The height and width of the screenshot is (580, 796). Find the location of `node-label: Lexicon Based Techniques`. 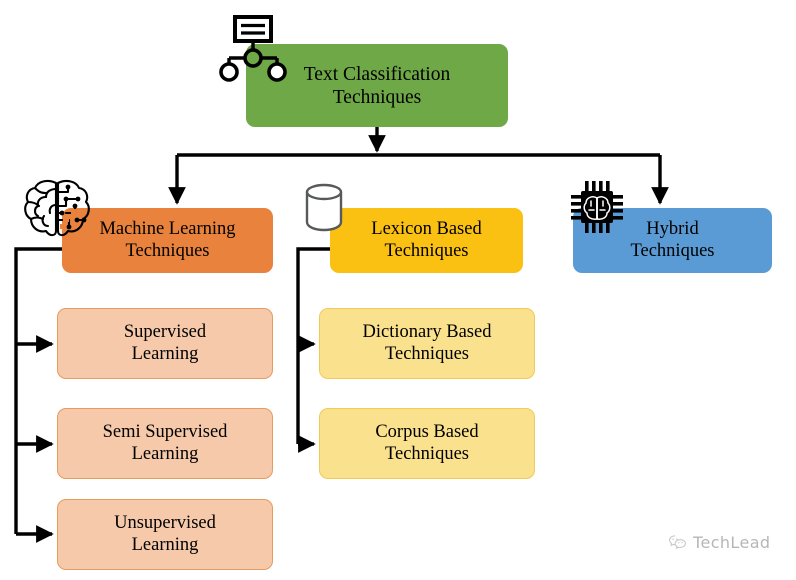

node-label: Lexicon Based Techniques is located at coordinates (426, 239).